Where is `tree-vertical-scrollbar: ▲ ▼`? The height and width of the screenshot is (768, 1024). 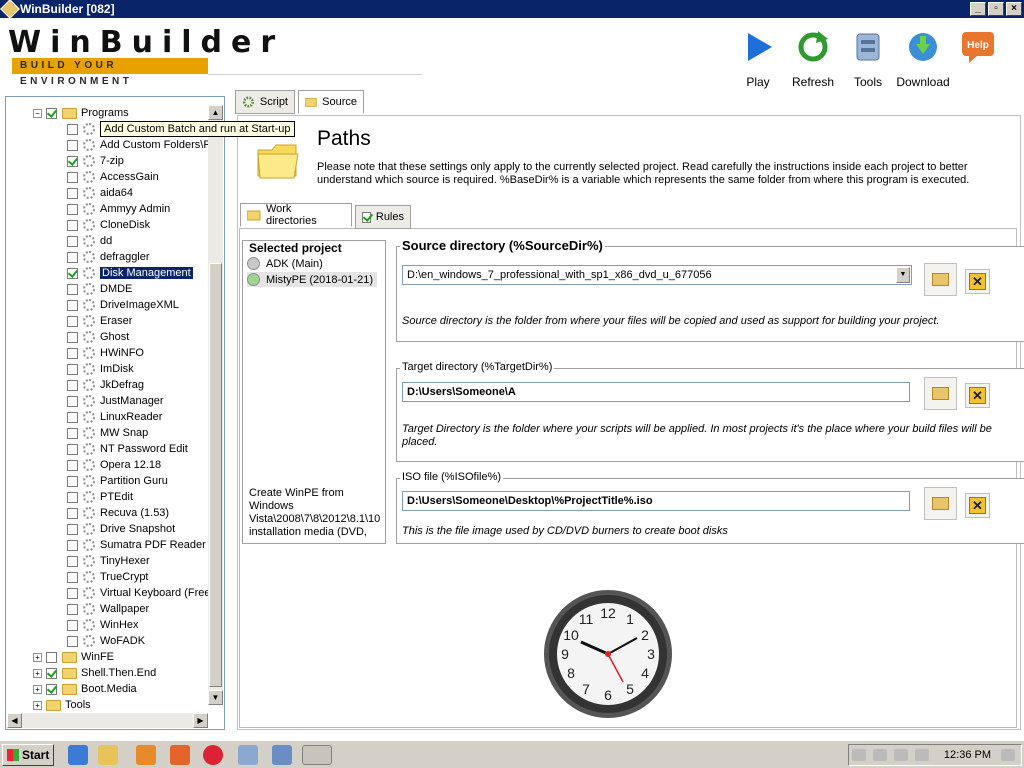
tree-vertical-scrollbar: ▲ ▼ is located at coordinates (215, 405).